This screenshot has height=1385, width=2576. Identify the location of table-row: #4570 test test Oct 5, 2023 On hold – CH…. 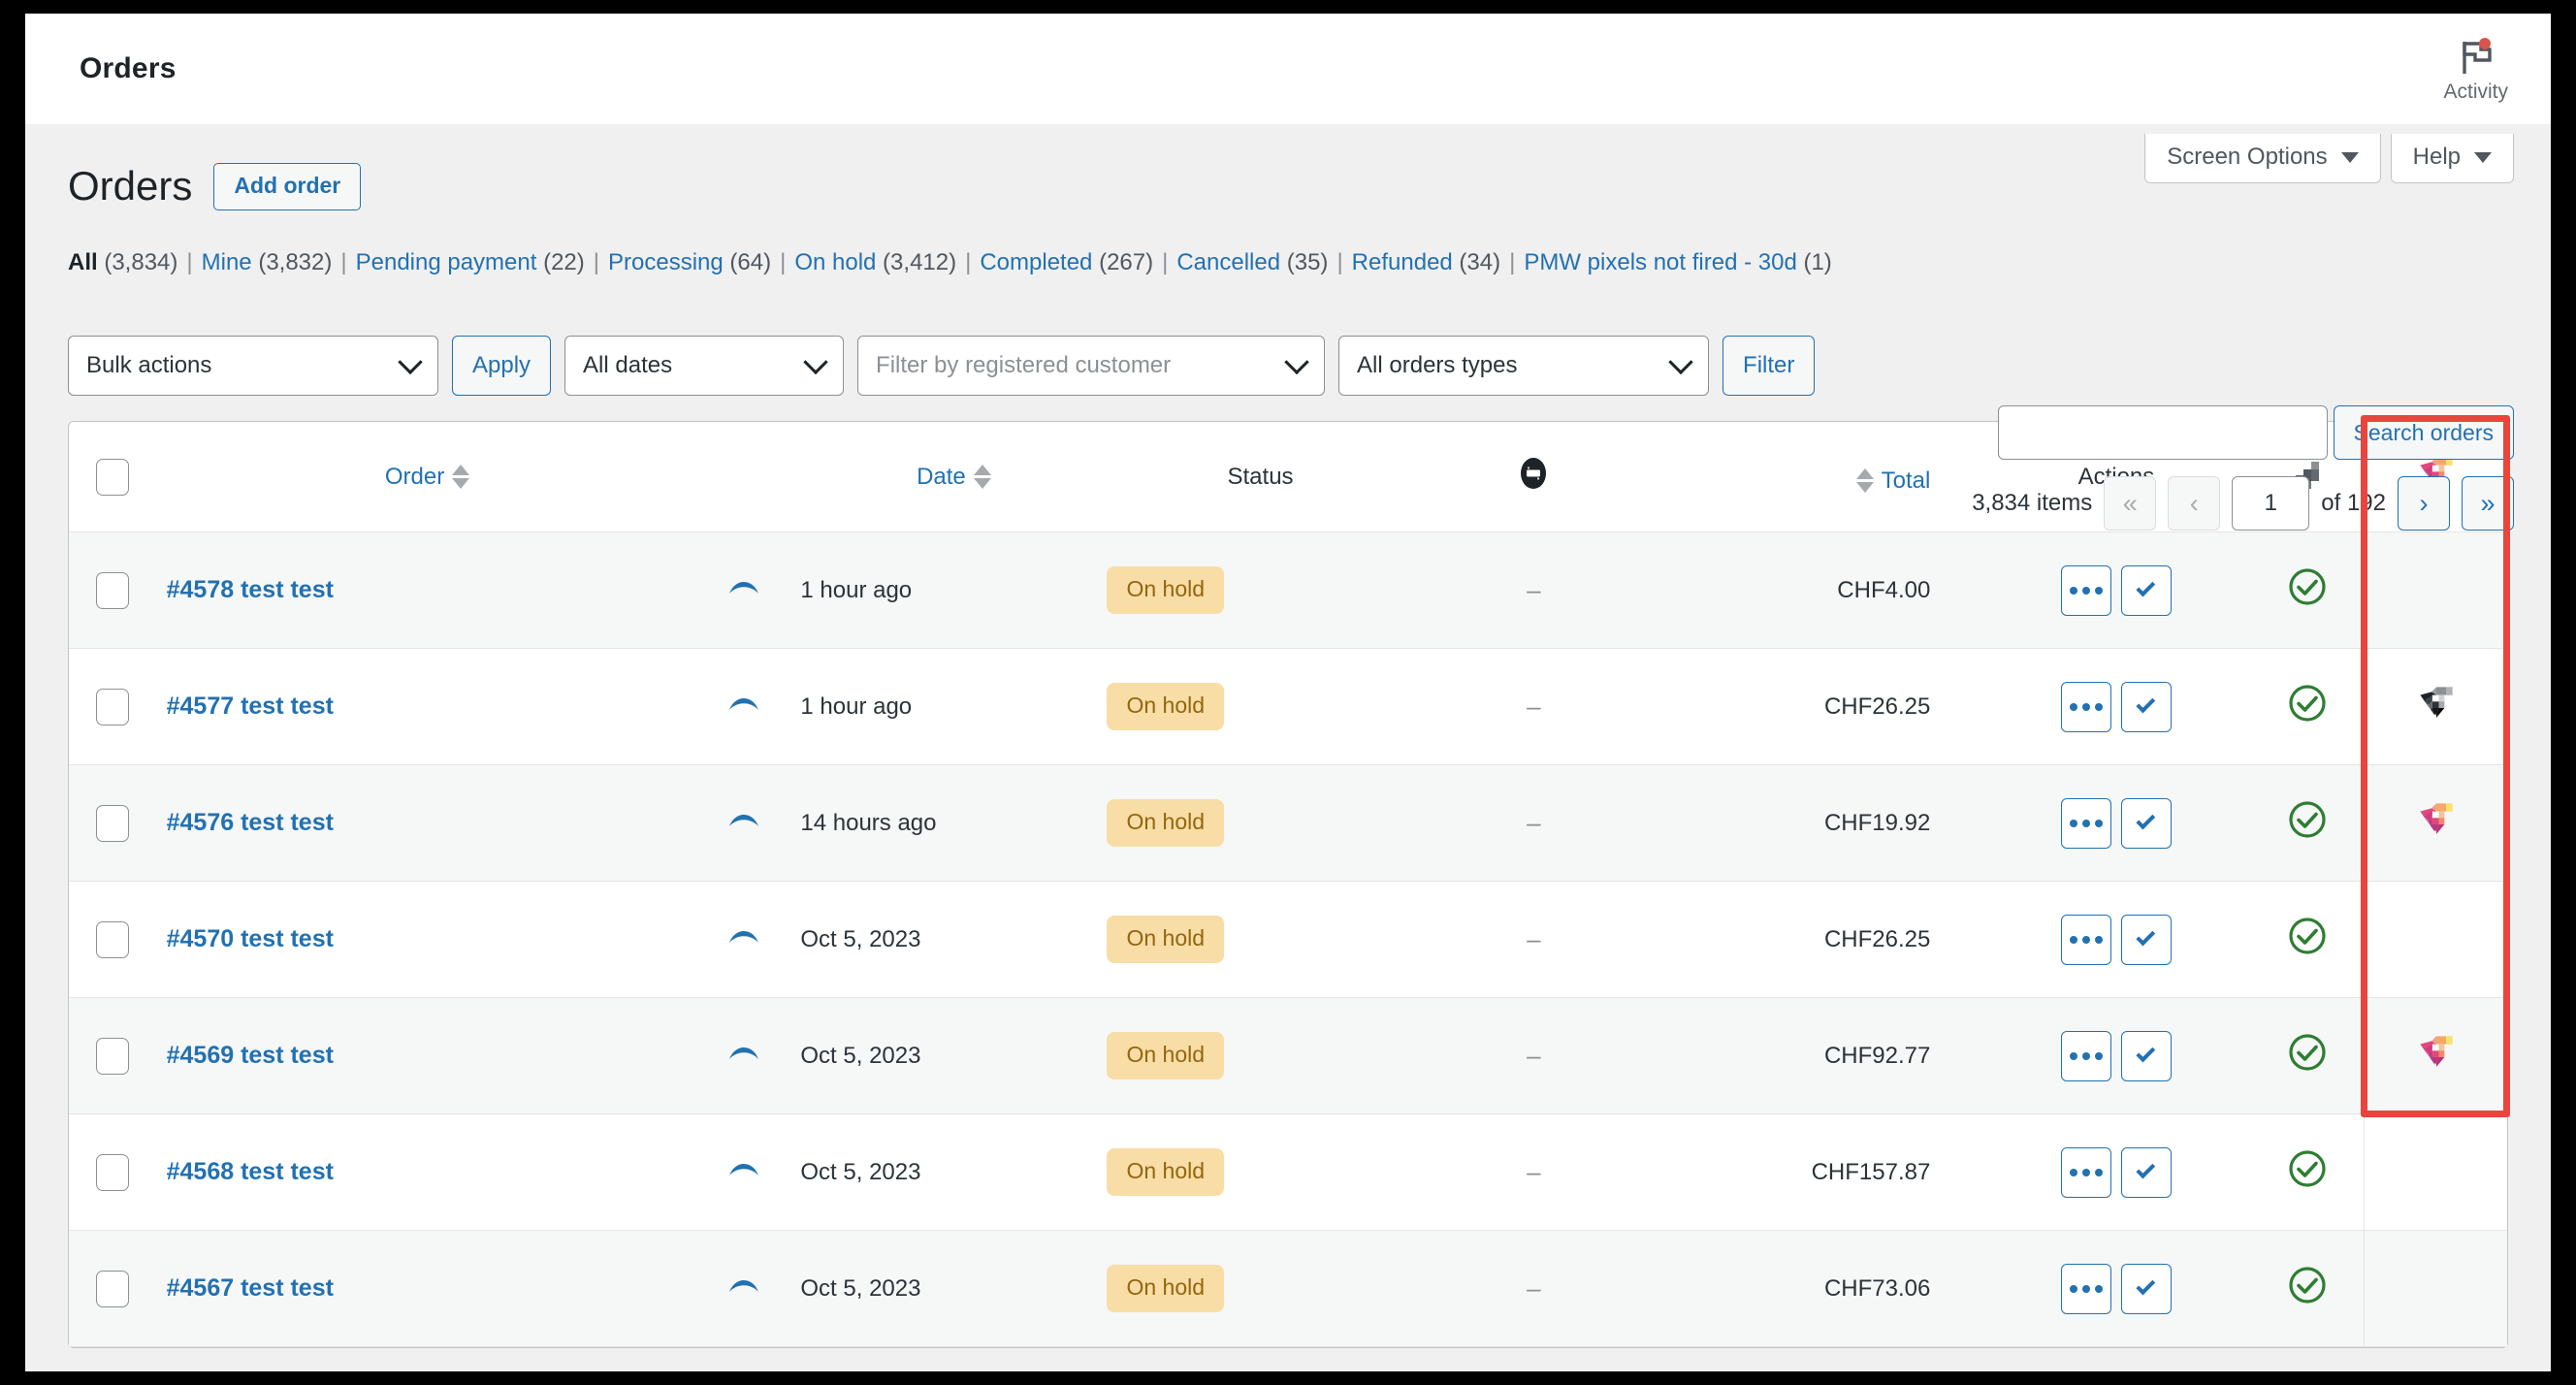
(1288, 940).